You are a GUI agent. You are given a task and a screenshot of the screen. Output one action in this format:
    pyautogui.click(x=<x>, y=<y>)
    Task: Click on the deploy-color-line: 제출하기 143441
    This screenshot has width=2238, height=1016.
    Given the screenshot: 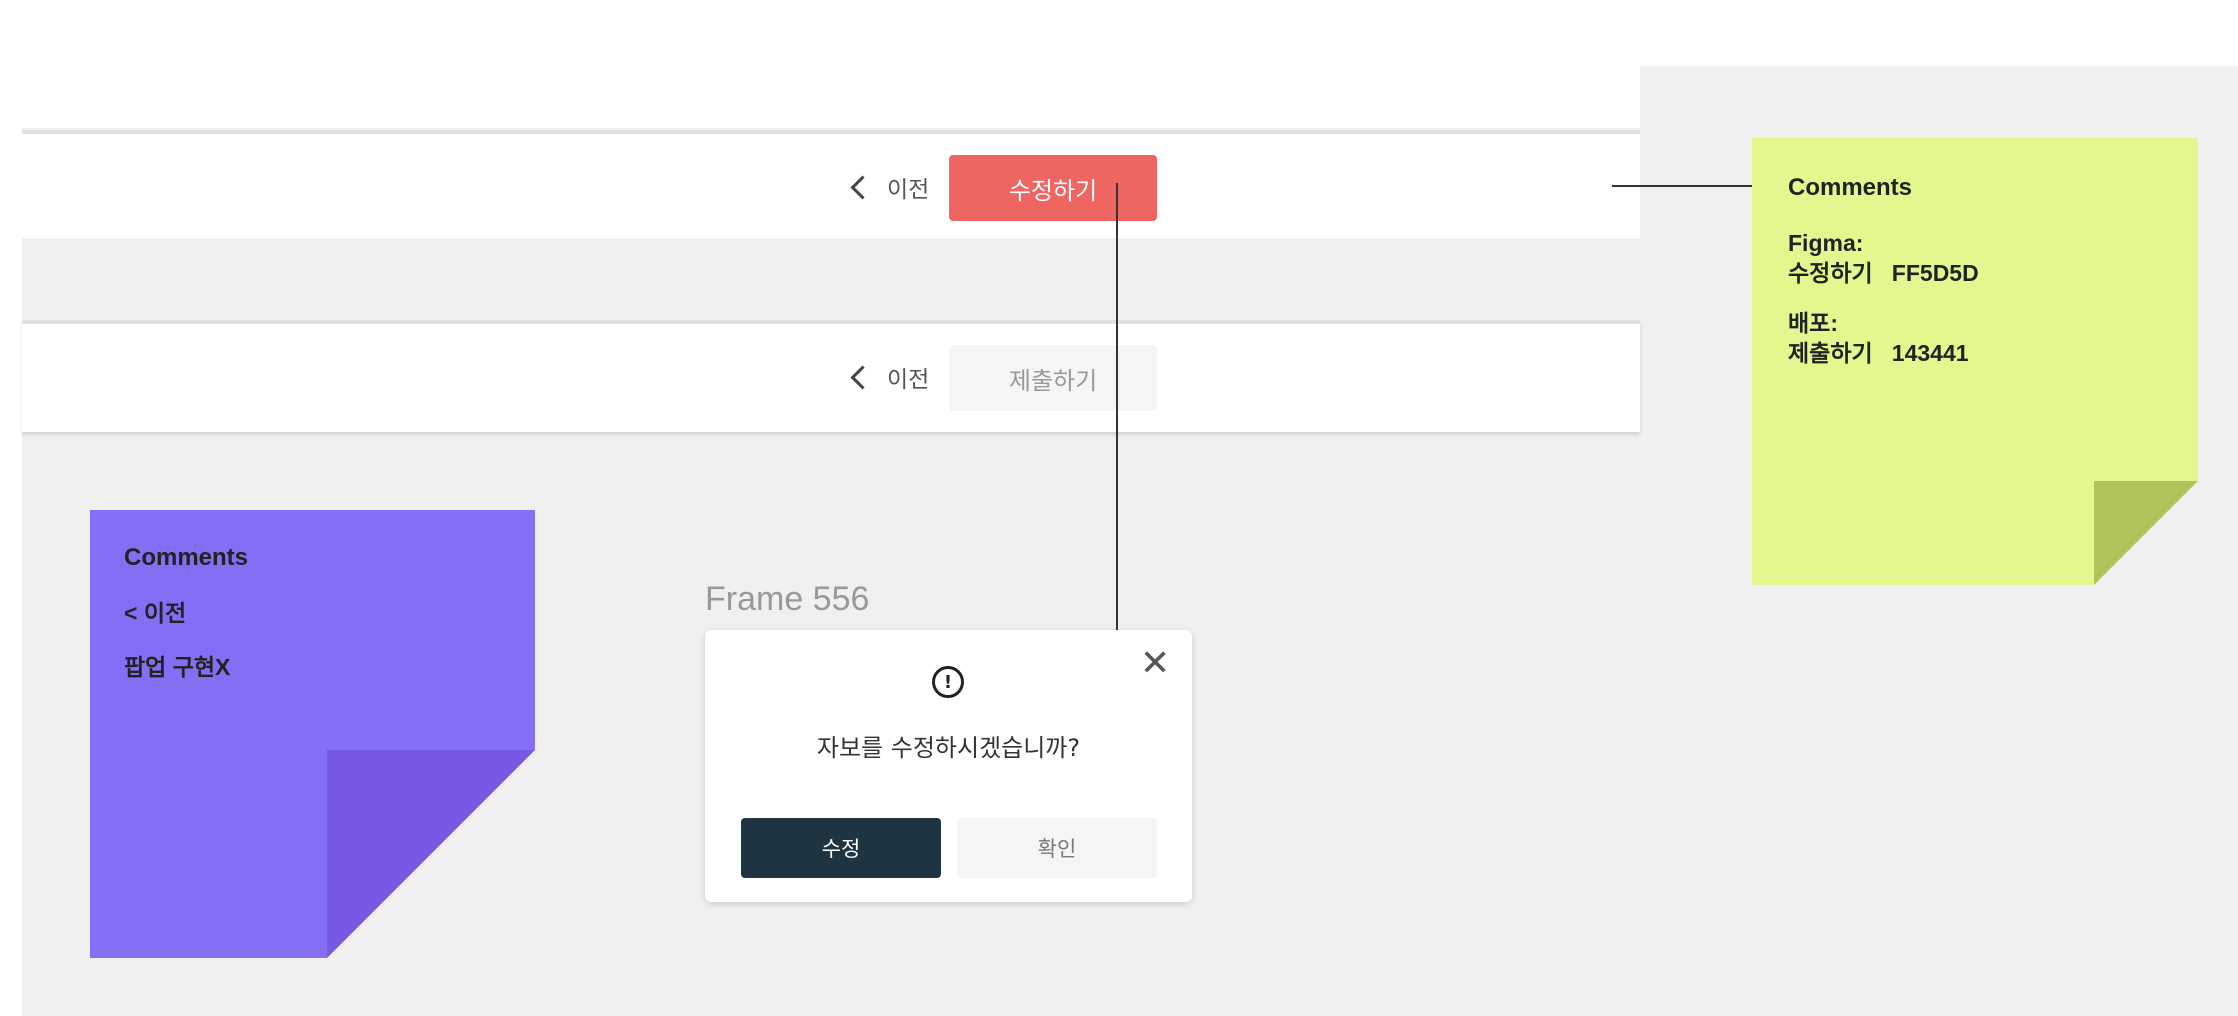 What is the action you would take?
    pyautogui.click(x=1878, y=353)
    